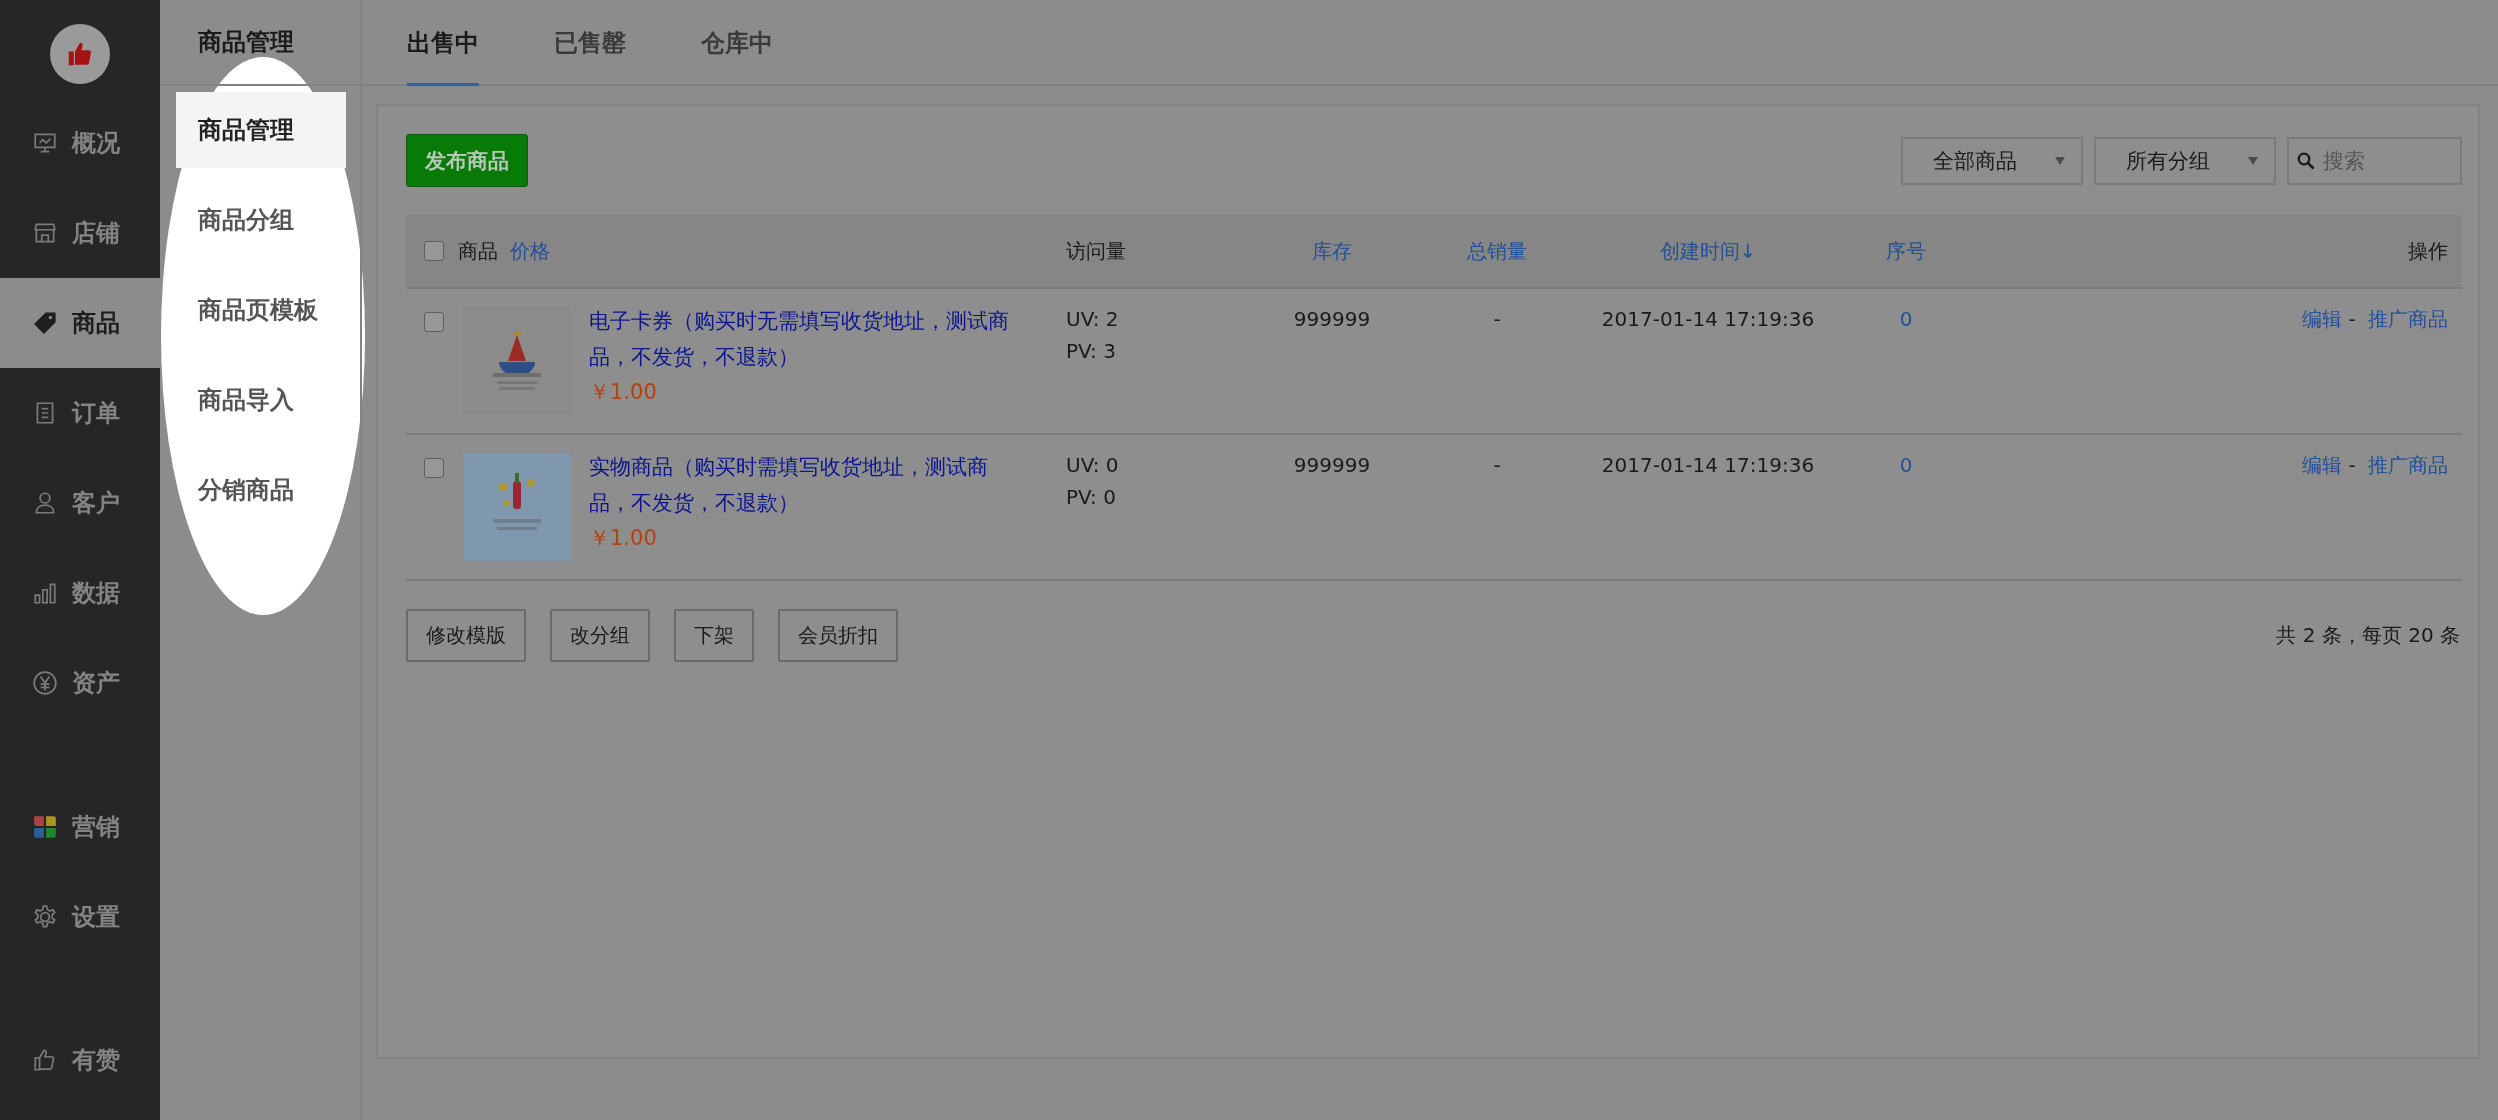 Image resolution: width=2498 pixels, height=1120 pixels. I want to click on product-title-link: 实物商品（购买时需填写收货地址，测试商品，不发货，不退款）, so click(809, 485).